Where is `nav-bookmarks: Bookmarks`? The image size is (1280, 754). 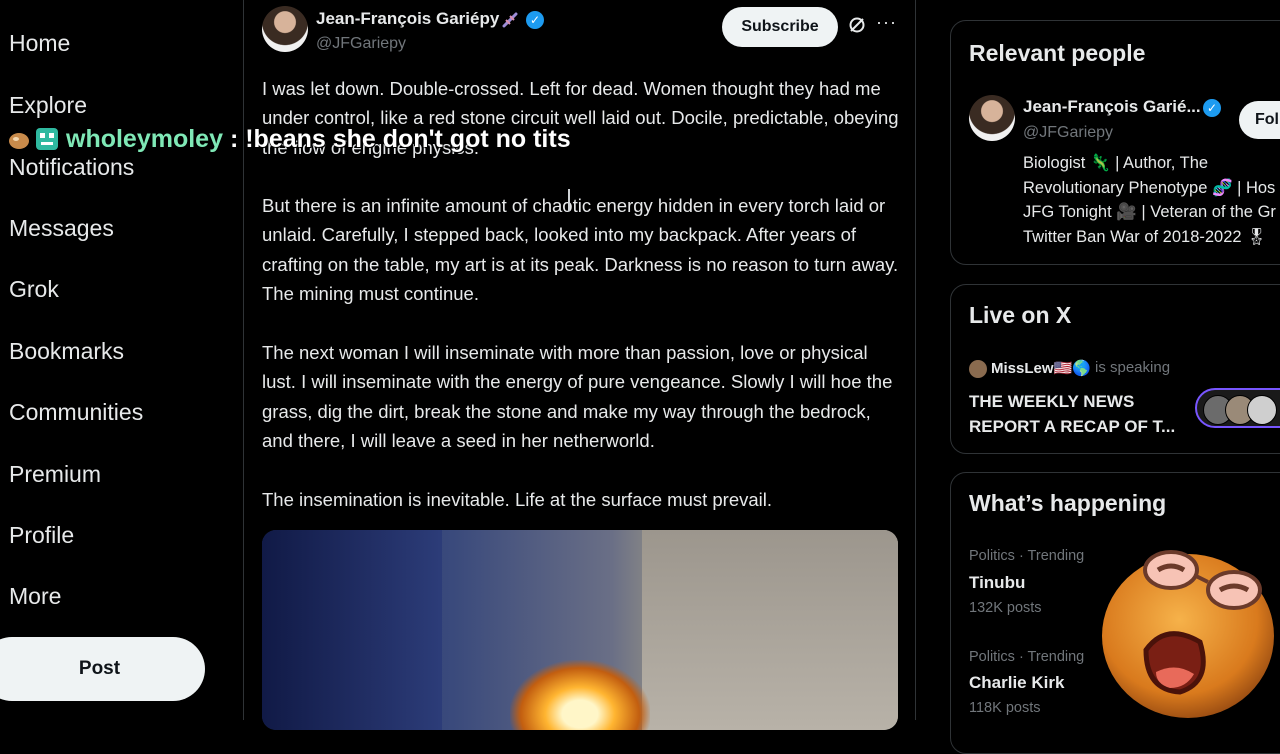 nav-bookmarks: Bookmarks is located at coordinates (66, 351).